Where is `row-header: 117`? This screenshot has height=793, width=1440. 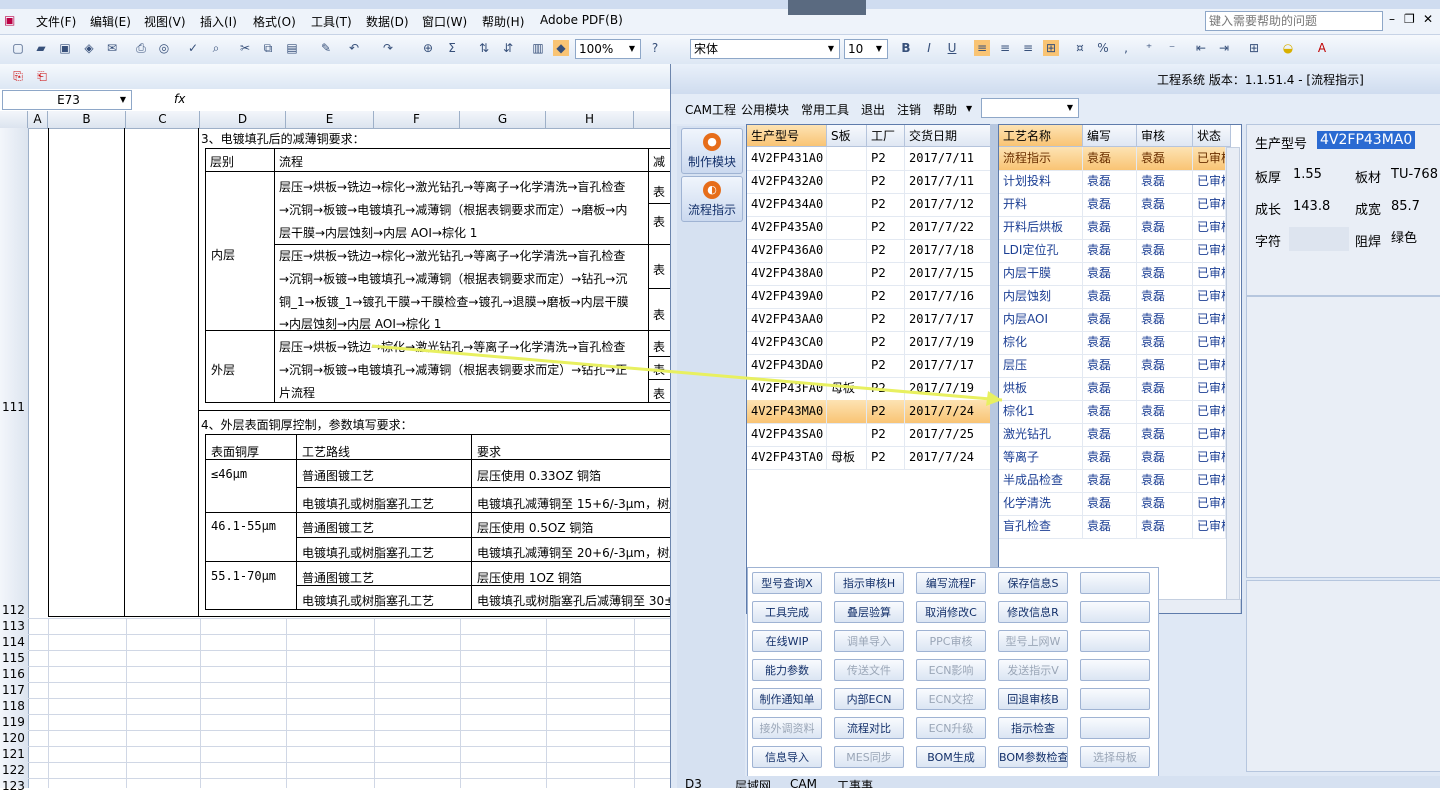
row-header: 117 is located at coordinates (13, 690).